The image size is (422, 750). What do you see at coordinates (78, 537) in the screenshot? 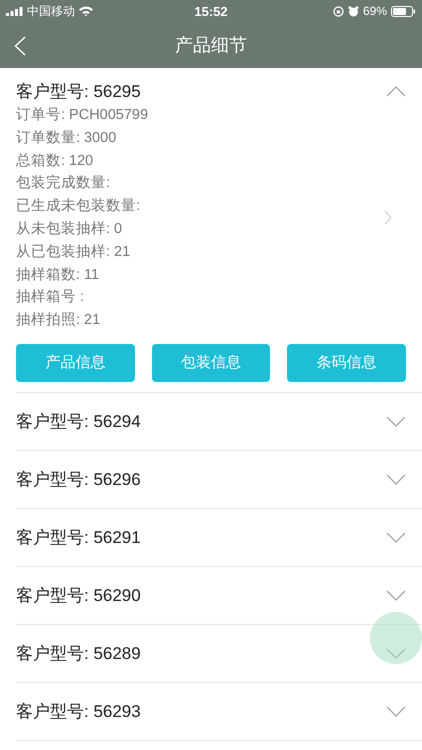
I see `customer-model-label: 客户型号: 56291` at bounding box center [78, 537].